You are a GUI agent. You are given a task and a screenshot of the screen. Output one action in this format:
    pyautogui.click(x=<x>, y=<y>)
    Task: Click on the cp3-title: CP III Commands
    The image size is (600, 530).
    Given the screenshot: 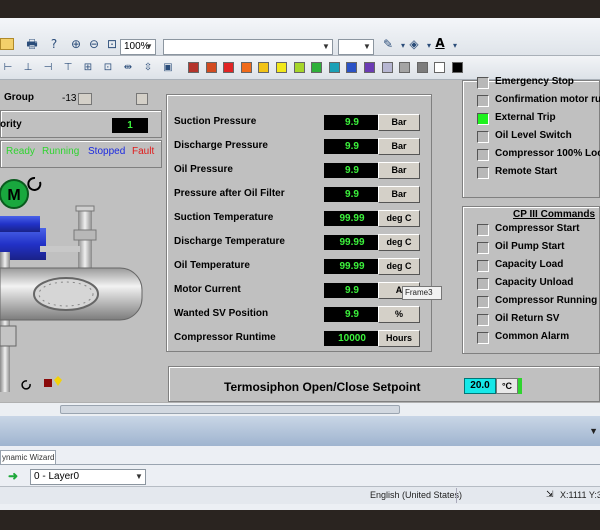 What is the action you would take?
    pyautogui.click(x=554, y=214)
    